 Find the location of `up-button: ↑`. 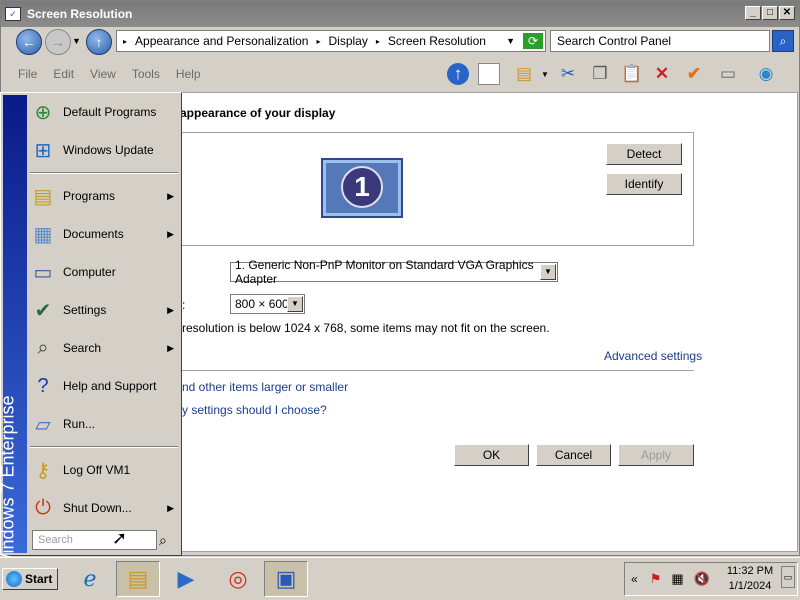

up-button: ↑ is located at coordinates (99, 42).